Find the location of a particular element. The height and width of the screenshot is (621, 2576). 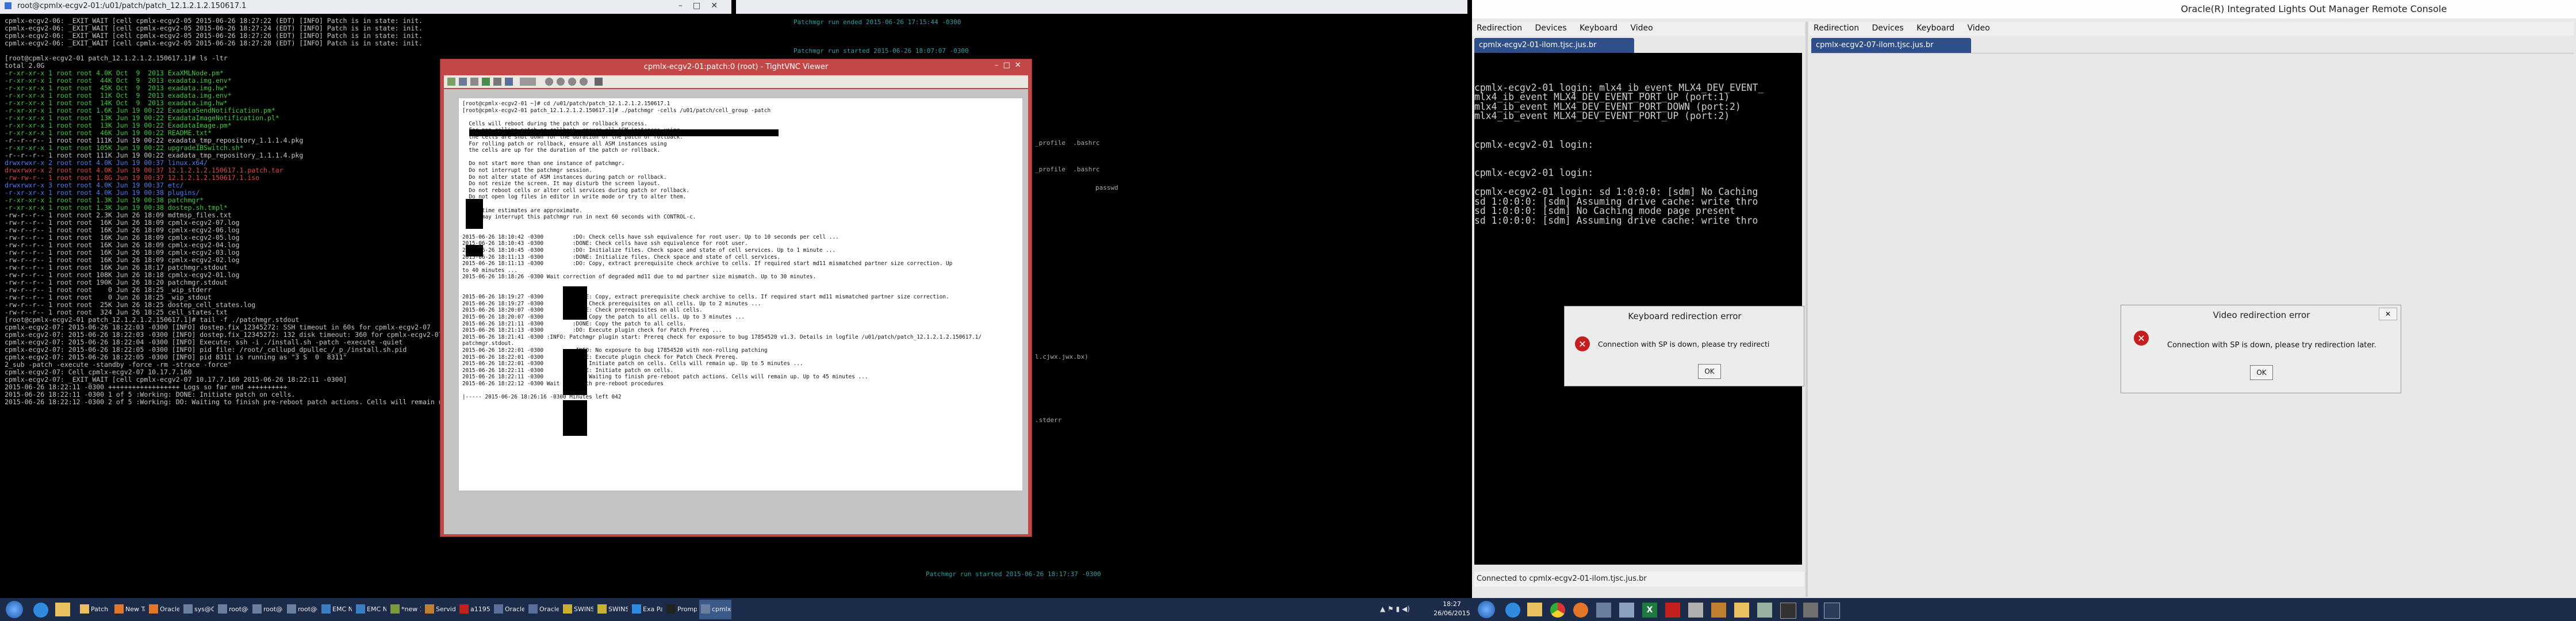

menu-video: Video is located at coordinates (1641, 28).